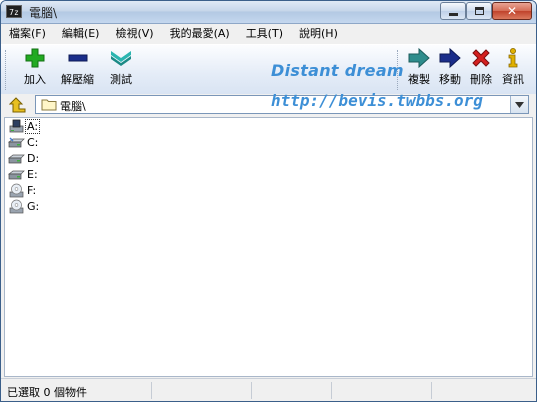 This screenshot has height=402, width=537. I want to click on close-button: ✕, so click(512, 11).